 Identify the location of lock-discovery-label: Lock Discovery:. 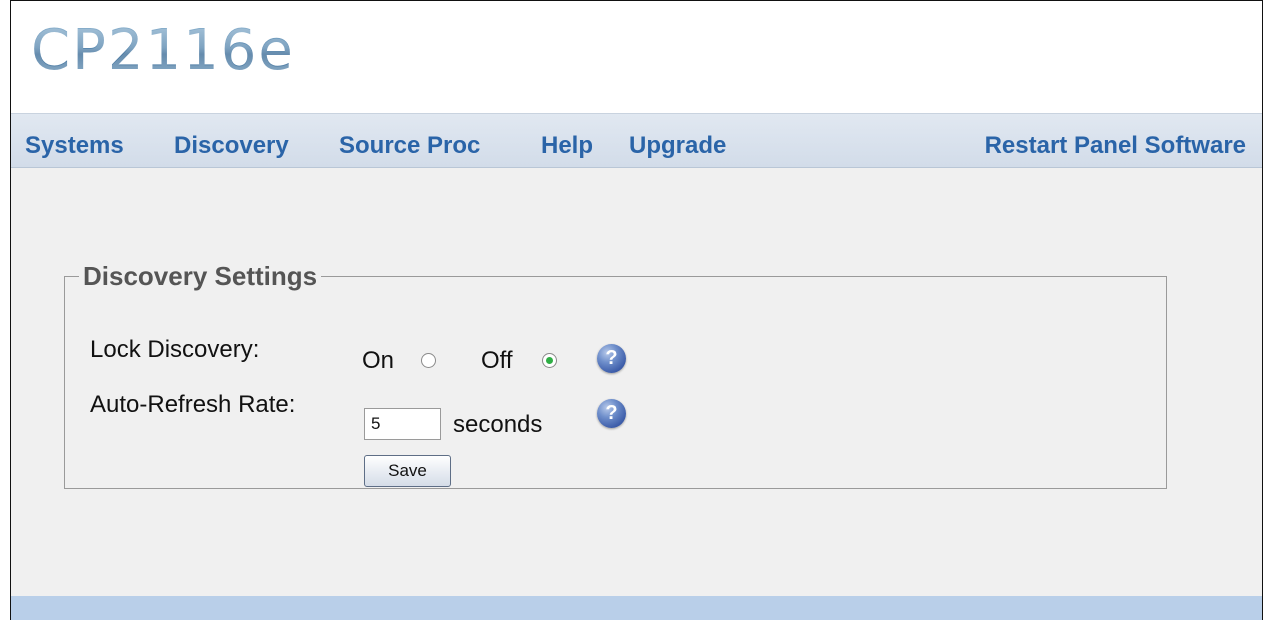
(175, 349).